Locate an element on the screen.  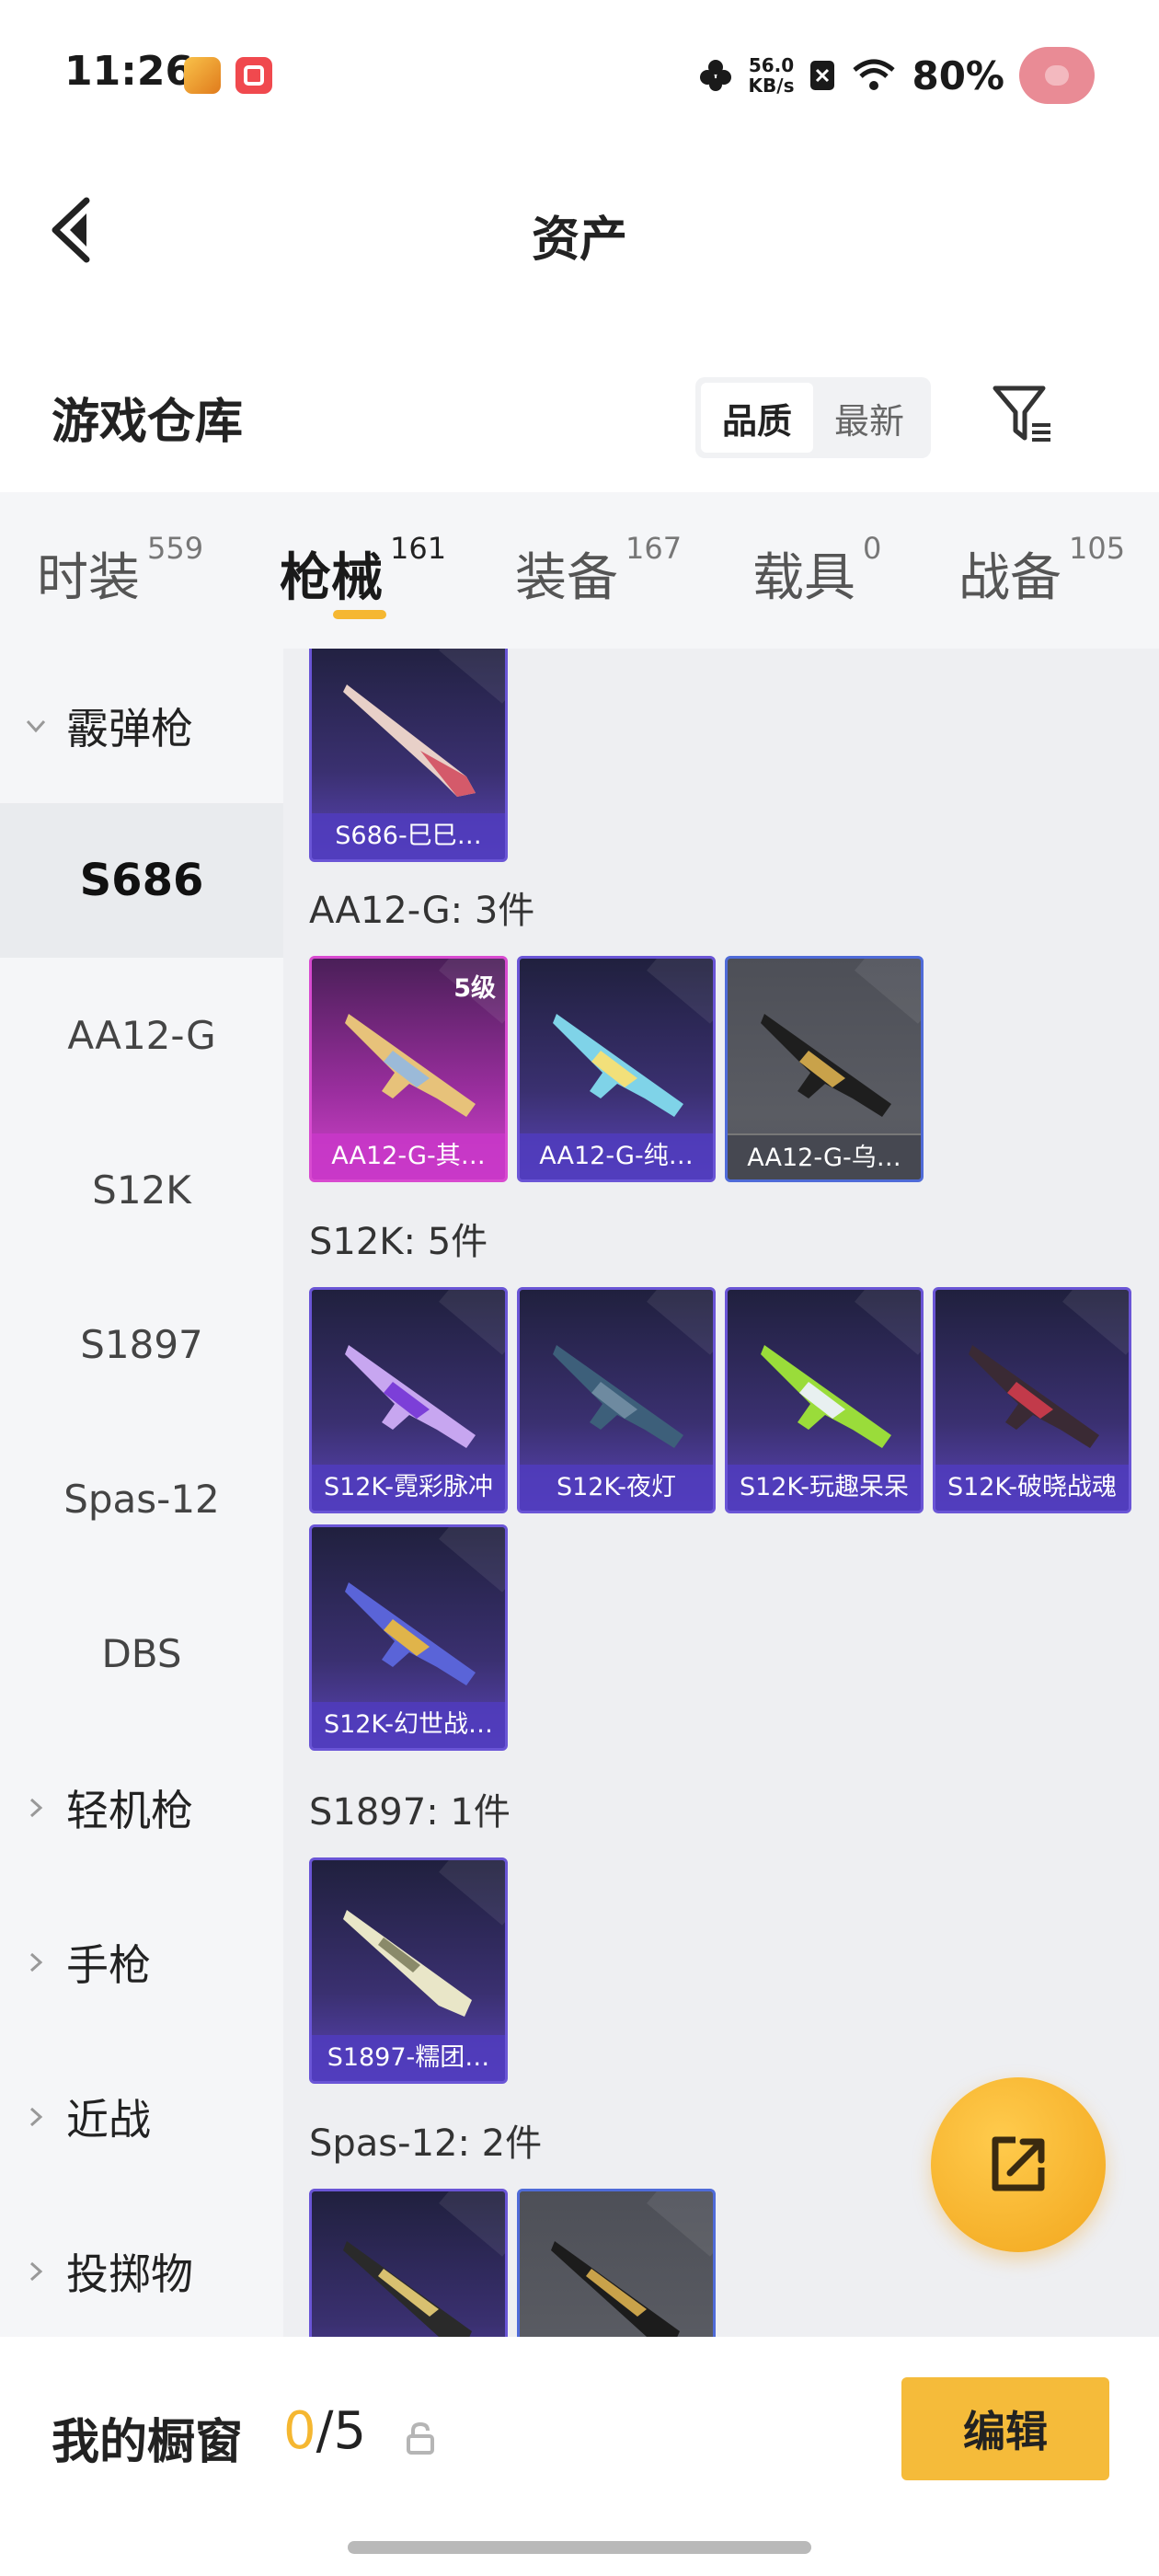
section-title: 游戏仓库 is located at coordinates (148, 422).